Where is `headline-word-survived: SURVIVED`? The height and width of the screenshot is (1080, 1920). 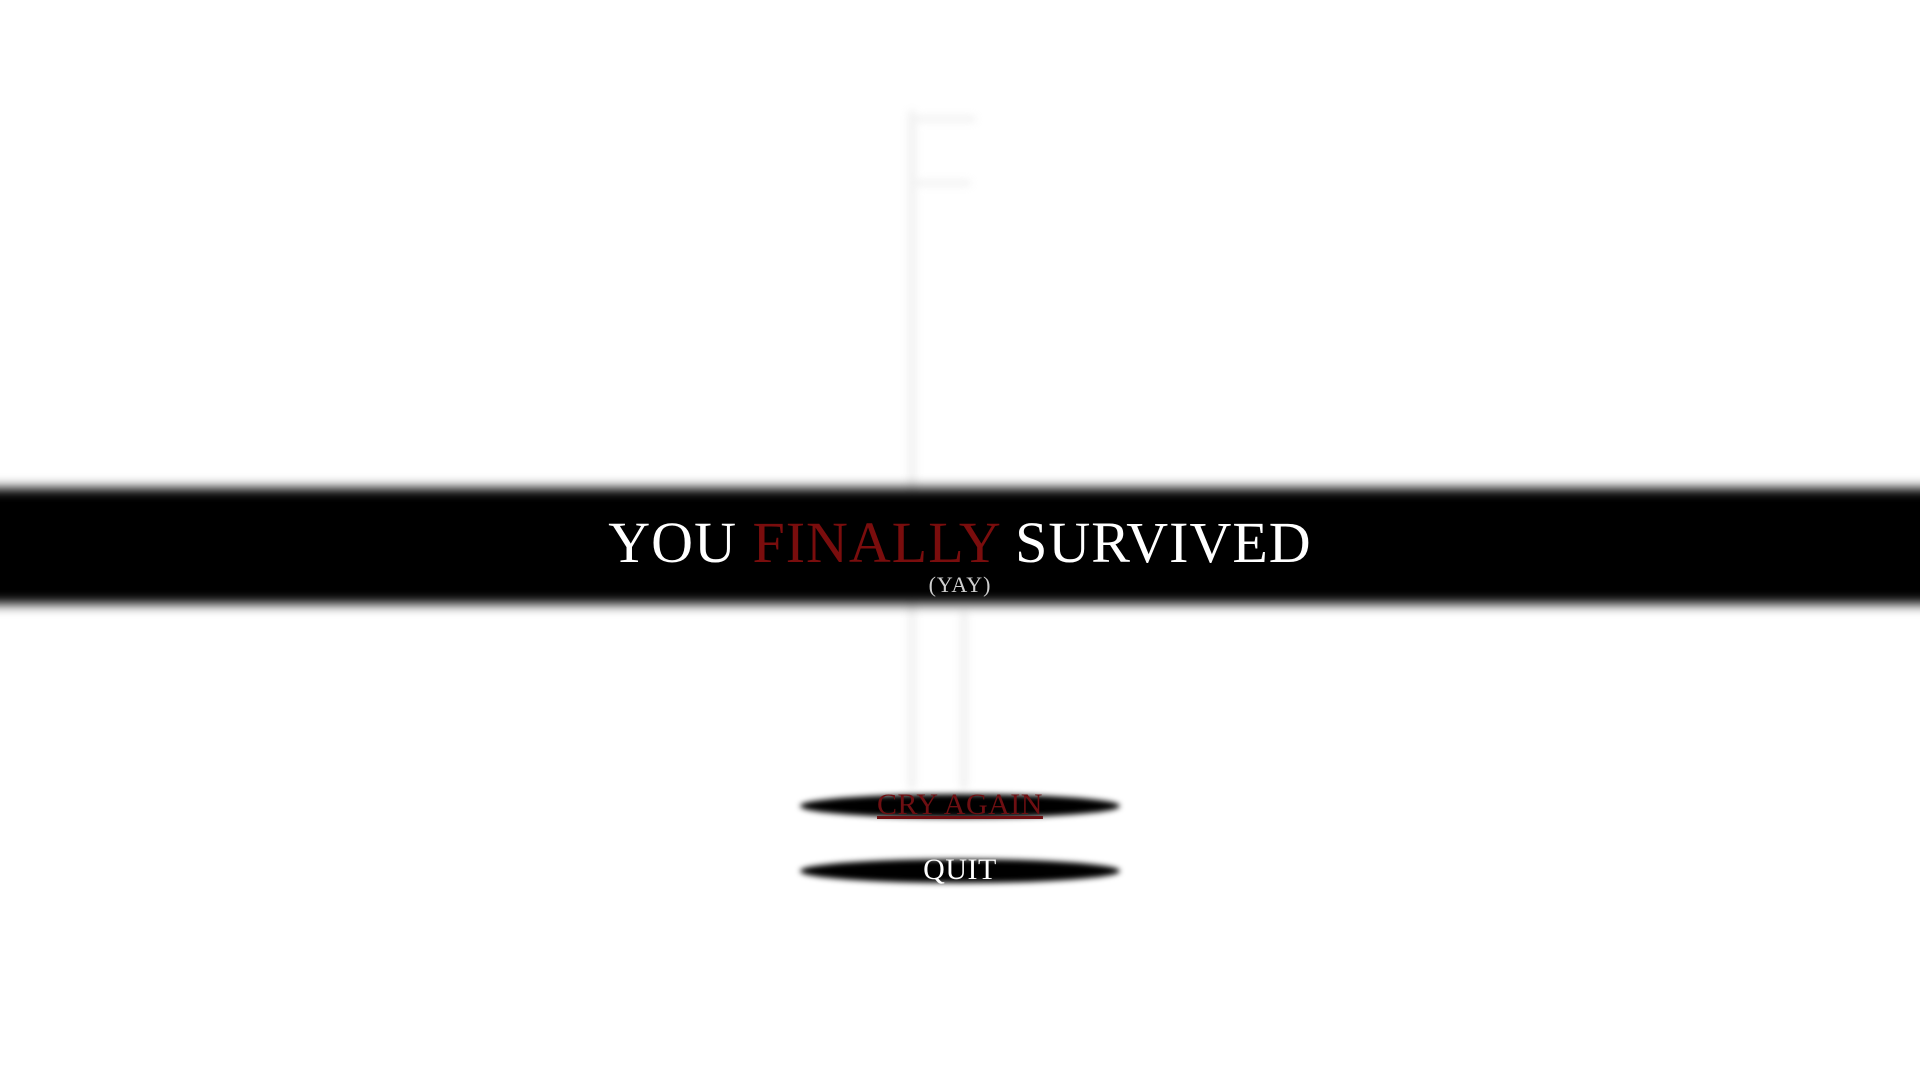 headline-word-survived: SURVIVED is located at coordinates (1163, 542).